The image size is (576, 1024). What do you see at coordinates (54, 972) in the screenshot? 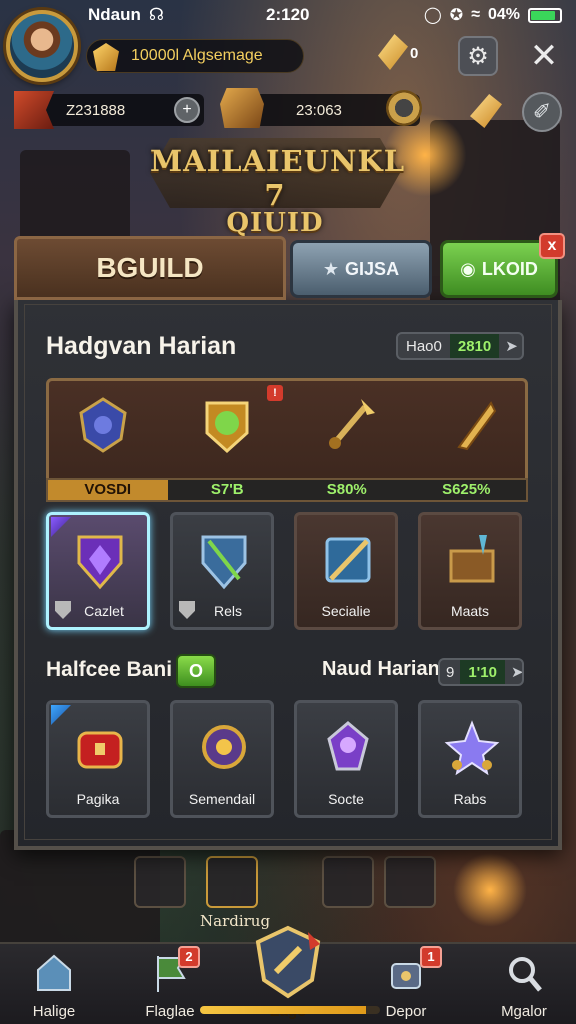
I see `castle-icon` at bounding box center [54, 972].